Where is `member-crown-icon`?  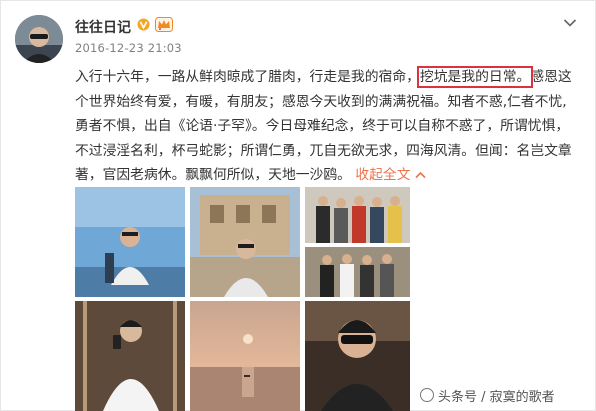
member-crown-icon is located at coordinates (164, 24).